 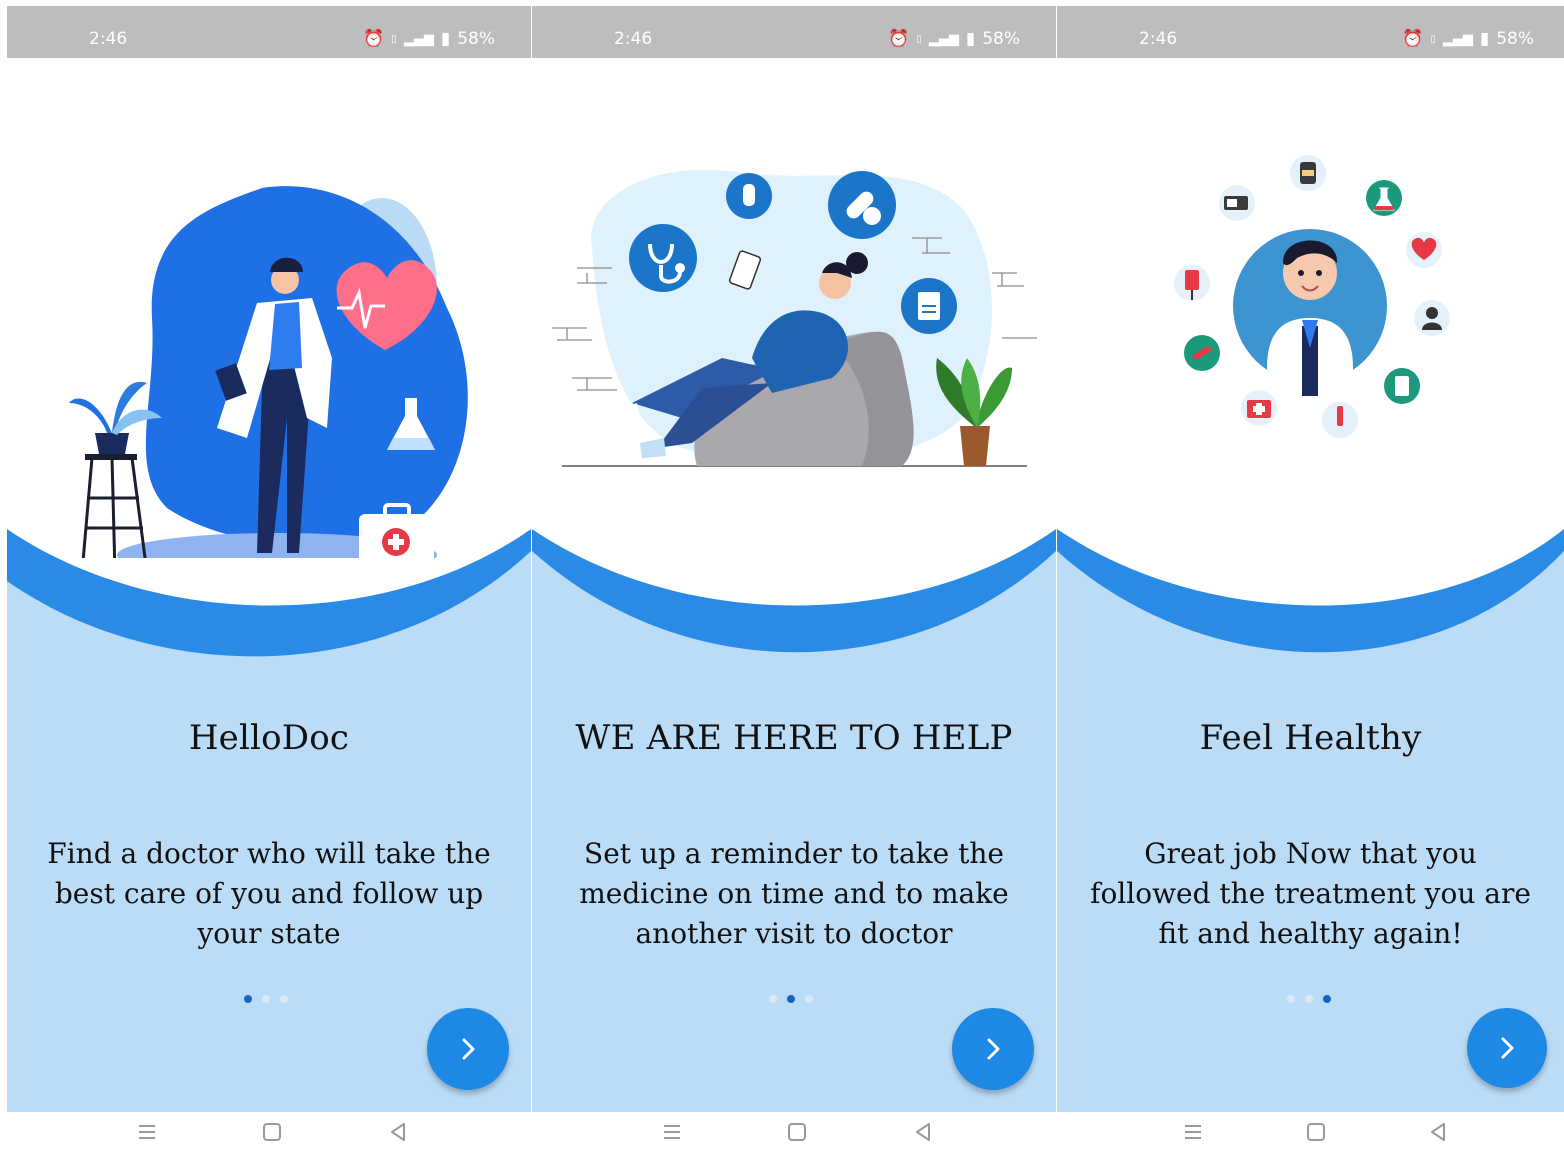 What do you see at coordinates (794, 318) in the screenshot?
I see `woman-beanbag-phone-illustration` at bounding box center [794, 318].